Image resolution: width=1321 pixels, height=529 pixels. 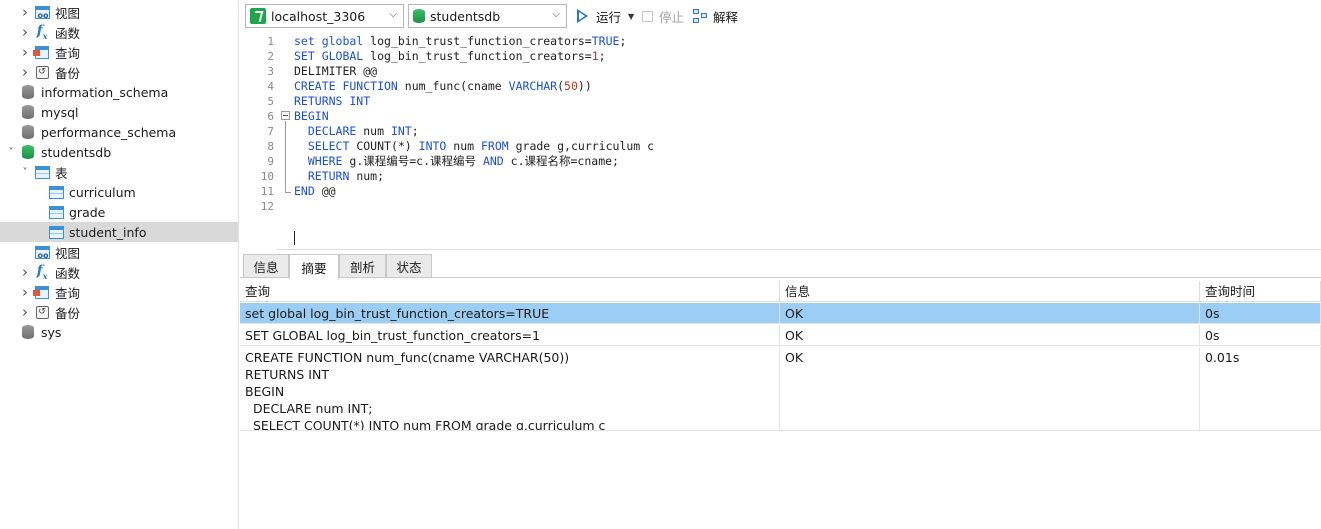 I want to click on line-number: 7, so click(x=270, y=131).